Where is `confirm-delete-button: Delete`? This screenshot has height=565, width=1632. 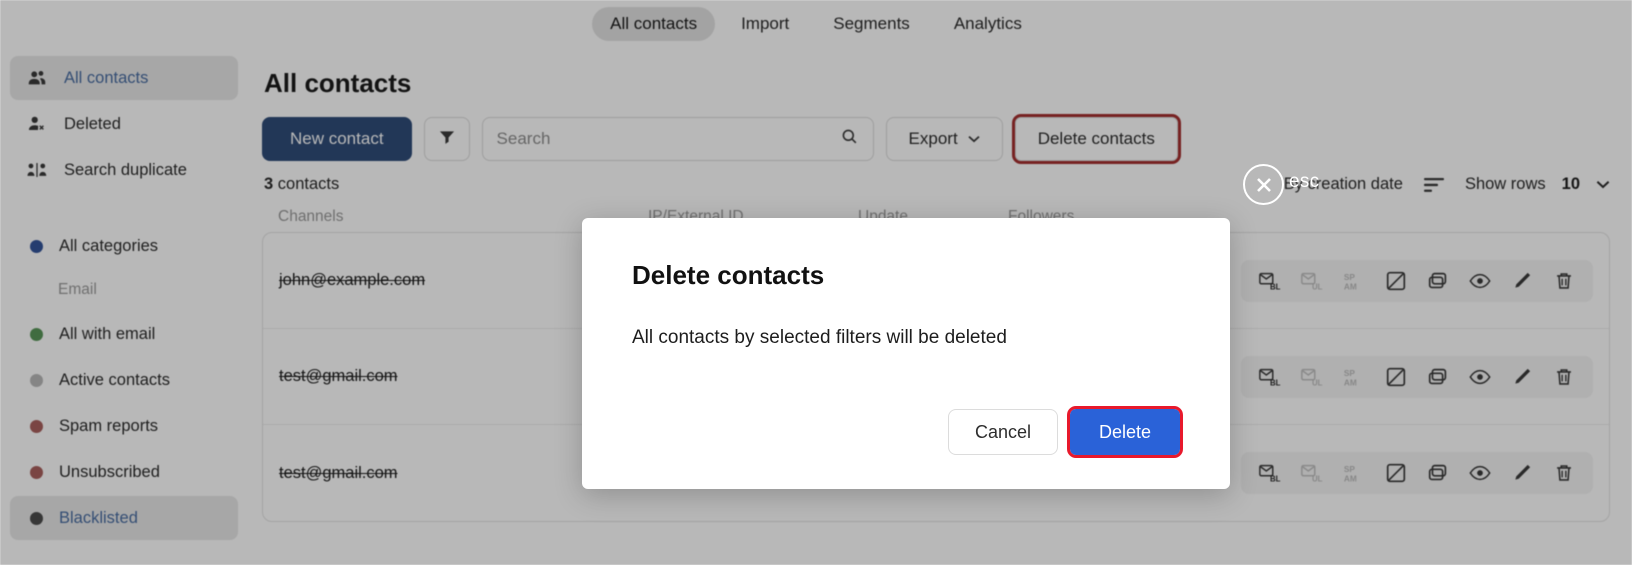
confirm-delete-button: Delete is located at coordinates (1125, 432).